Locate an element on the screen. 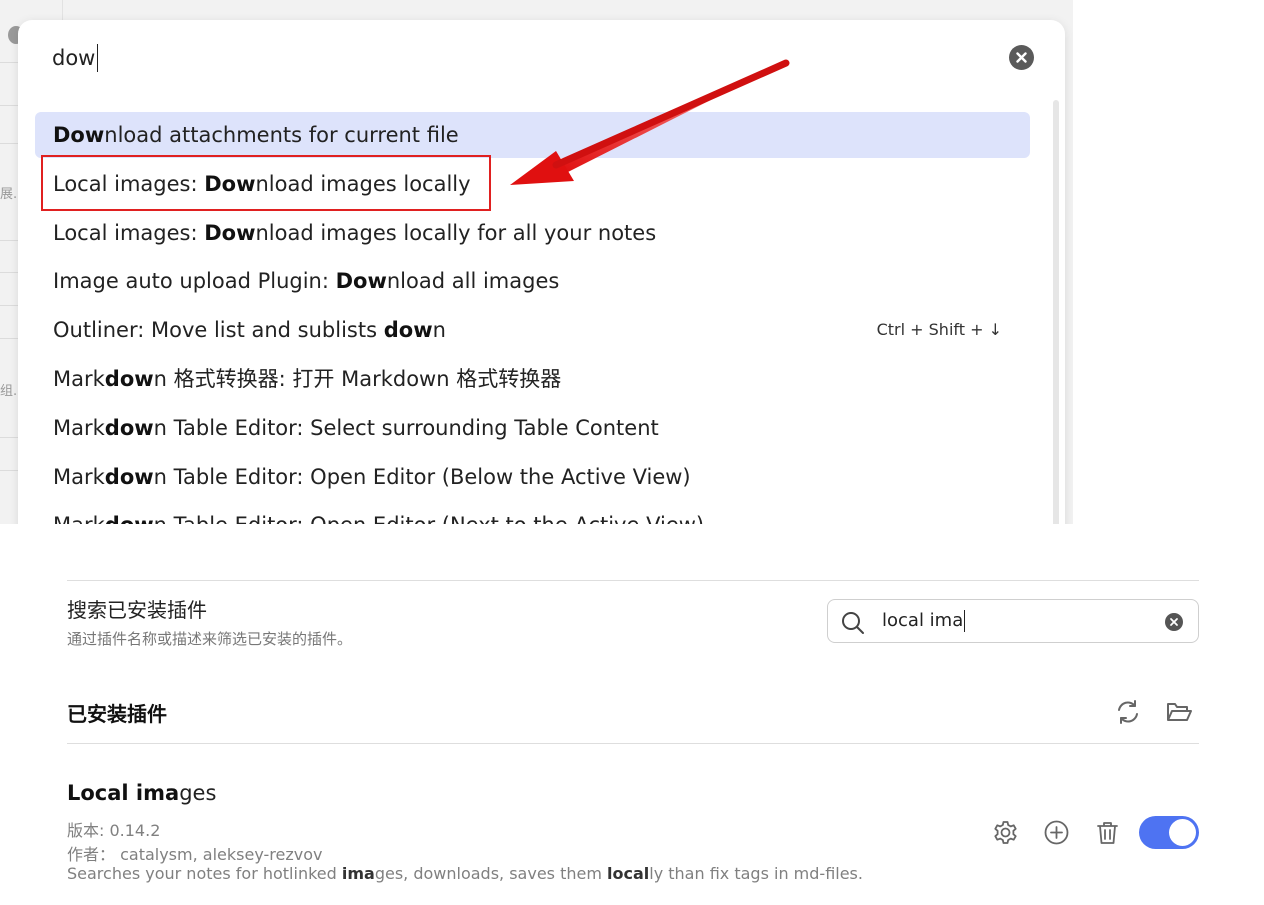  suggestion-text: nload attachments for current file is located at coordinates (281, 135).